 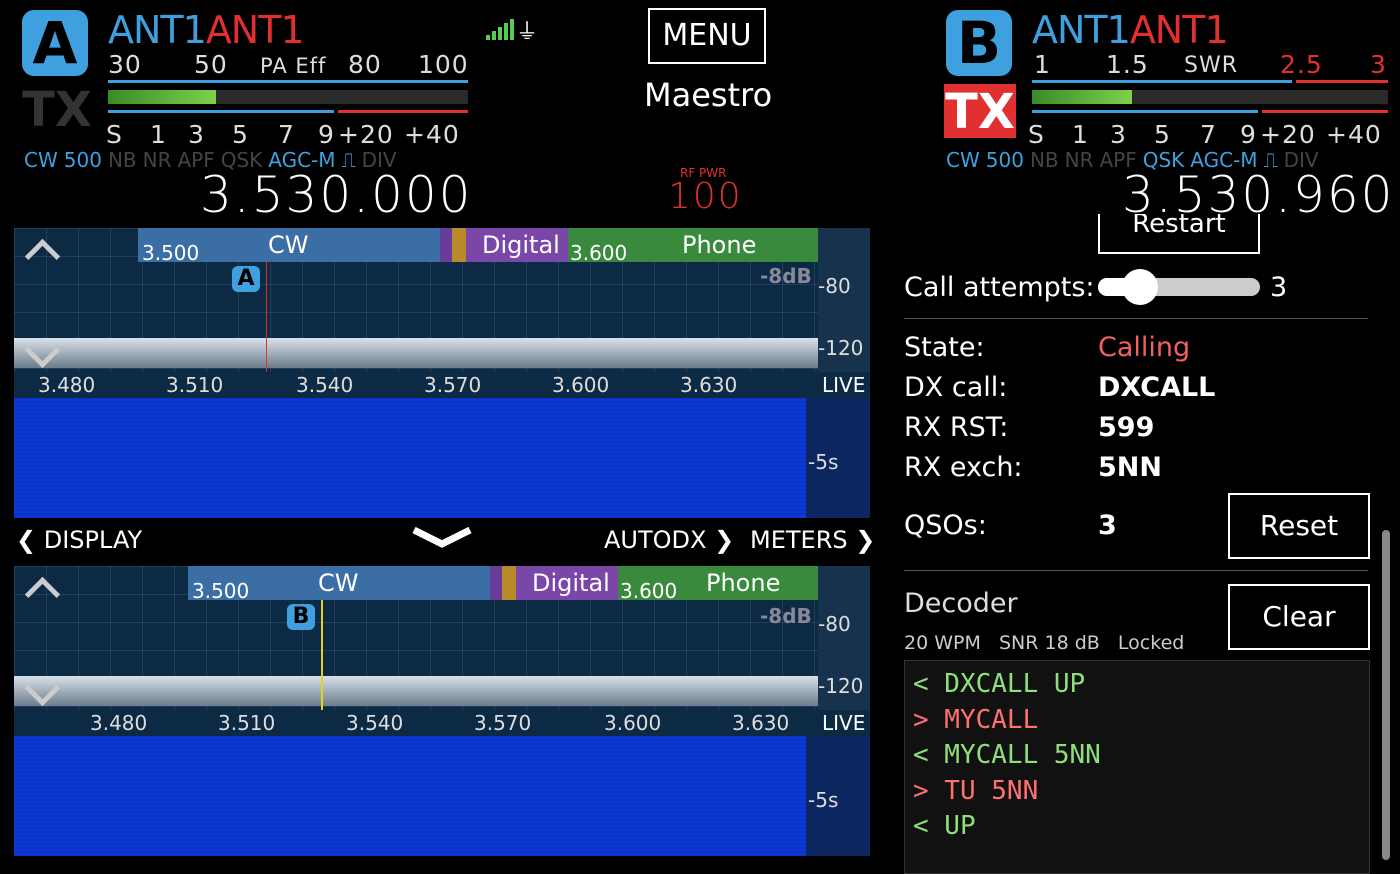 I want to click on state-label: State:, so click(x=944, y=347).